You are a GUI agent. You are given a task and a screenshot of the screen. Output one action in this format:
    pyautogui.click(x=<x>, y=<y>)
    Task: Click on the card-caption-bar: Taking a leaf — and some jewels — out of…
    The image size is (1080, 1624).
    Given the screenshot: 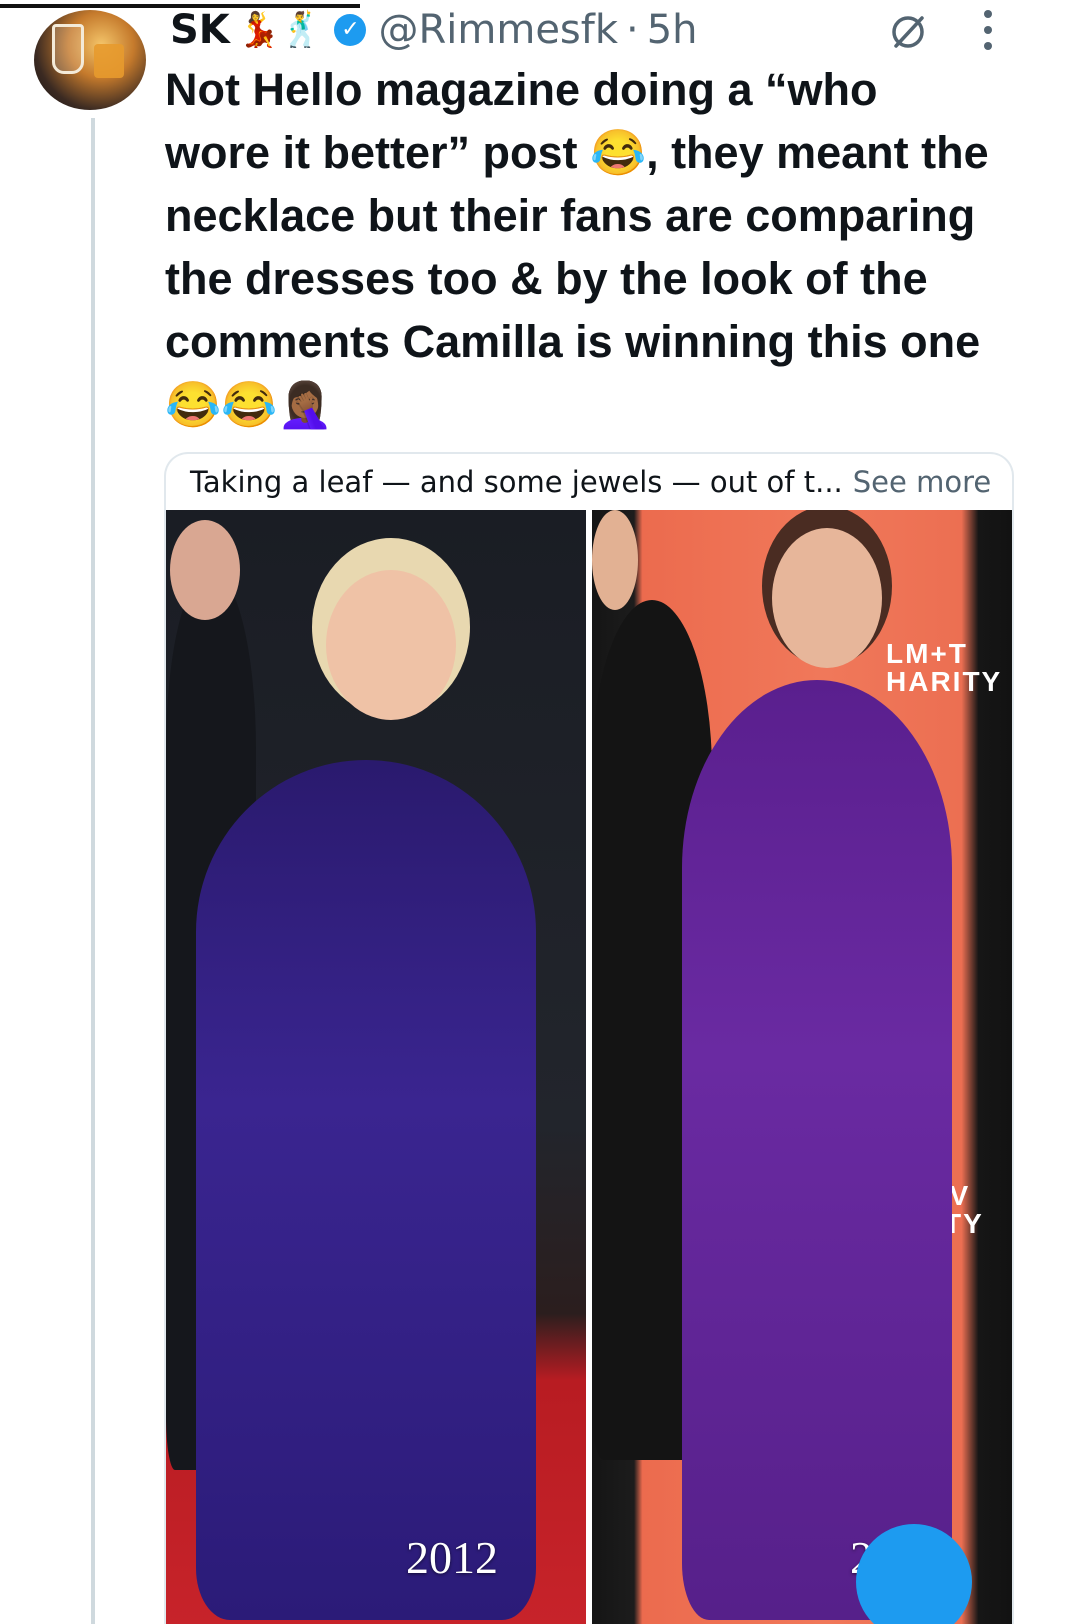 What is the action you would take?
    pyautogui.click(x=589, y=482)
    